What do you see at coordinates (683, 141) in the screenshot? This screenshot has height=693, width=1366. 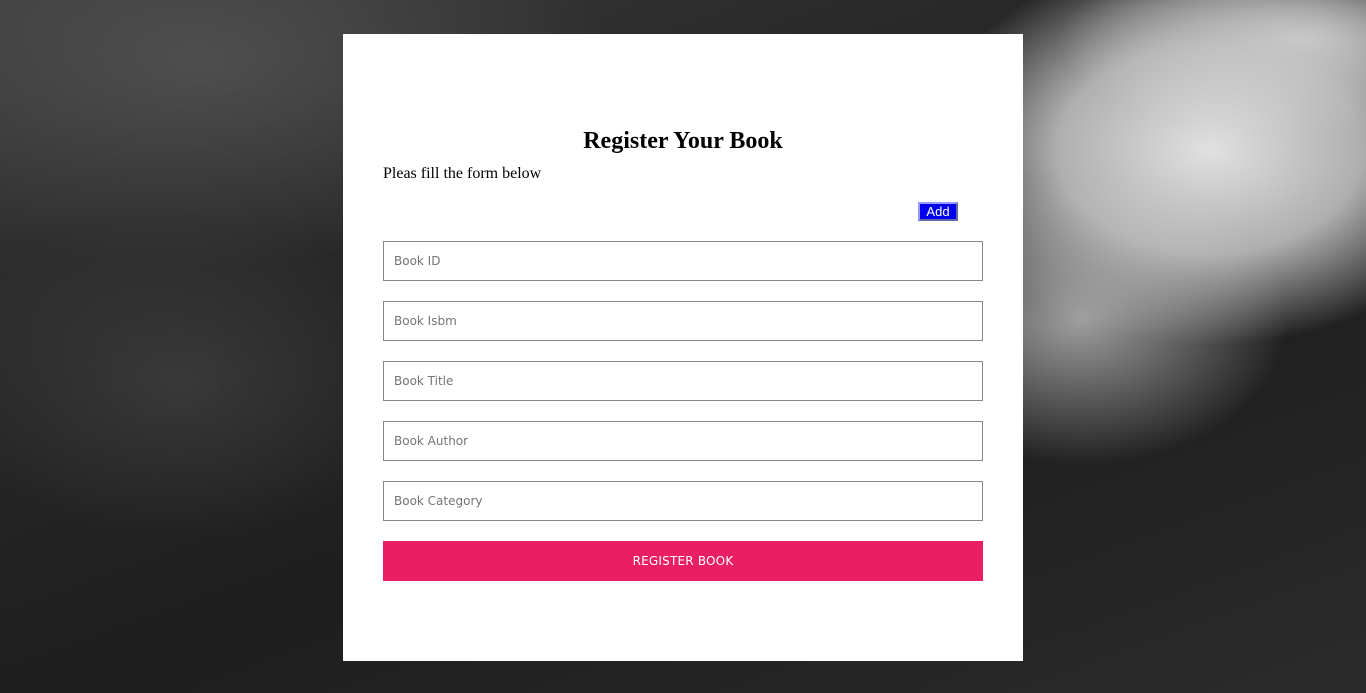 I see `page-title: Register Your Book` at bounding box center [683, 141].